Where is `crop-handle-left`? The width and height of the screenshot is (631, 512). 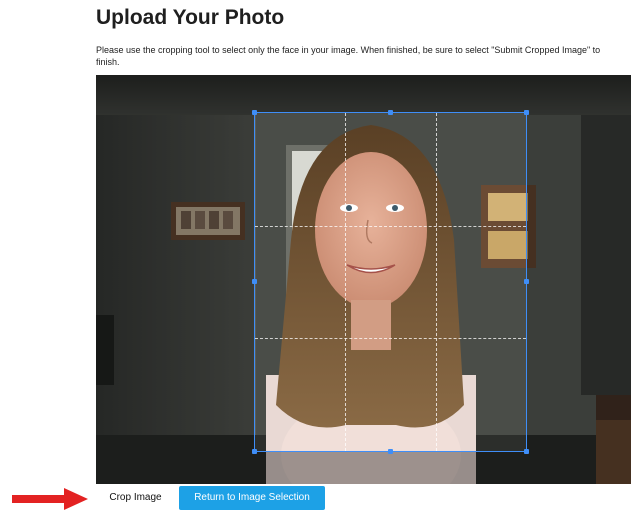 crop-handle-left is located at coordinates (254, 281).